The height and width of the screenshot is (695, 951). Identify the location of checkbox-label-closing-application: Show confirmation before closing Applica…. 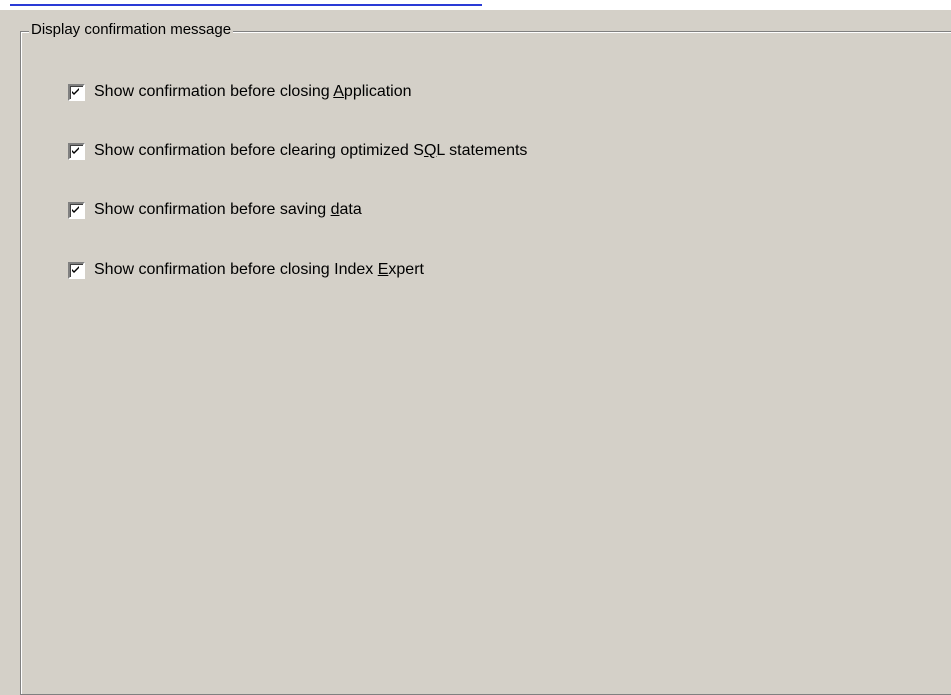
(253, 91).